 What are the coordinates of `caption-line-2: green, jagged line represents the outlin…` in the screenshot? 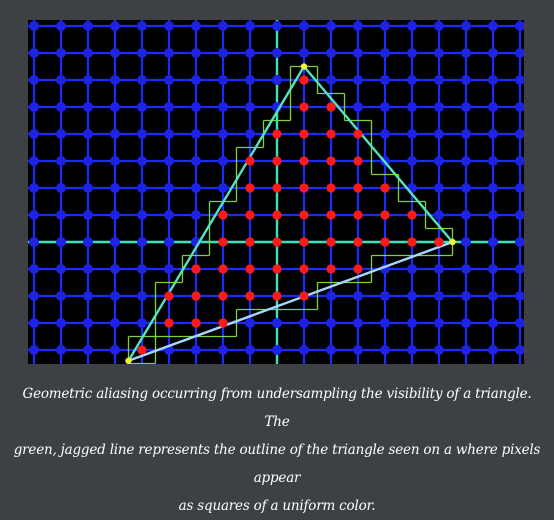 It's located at (277, 464).